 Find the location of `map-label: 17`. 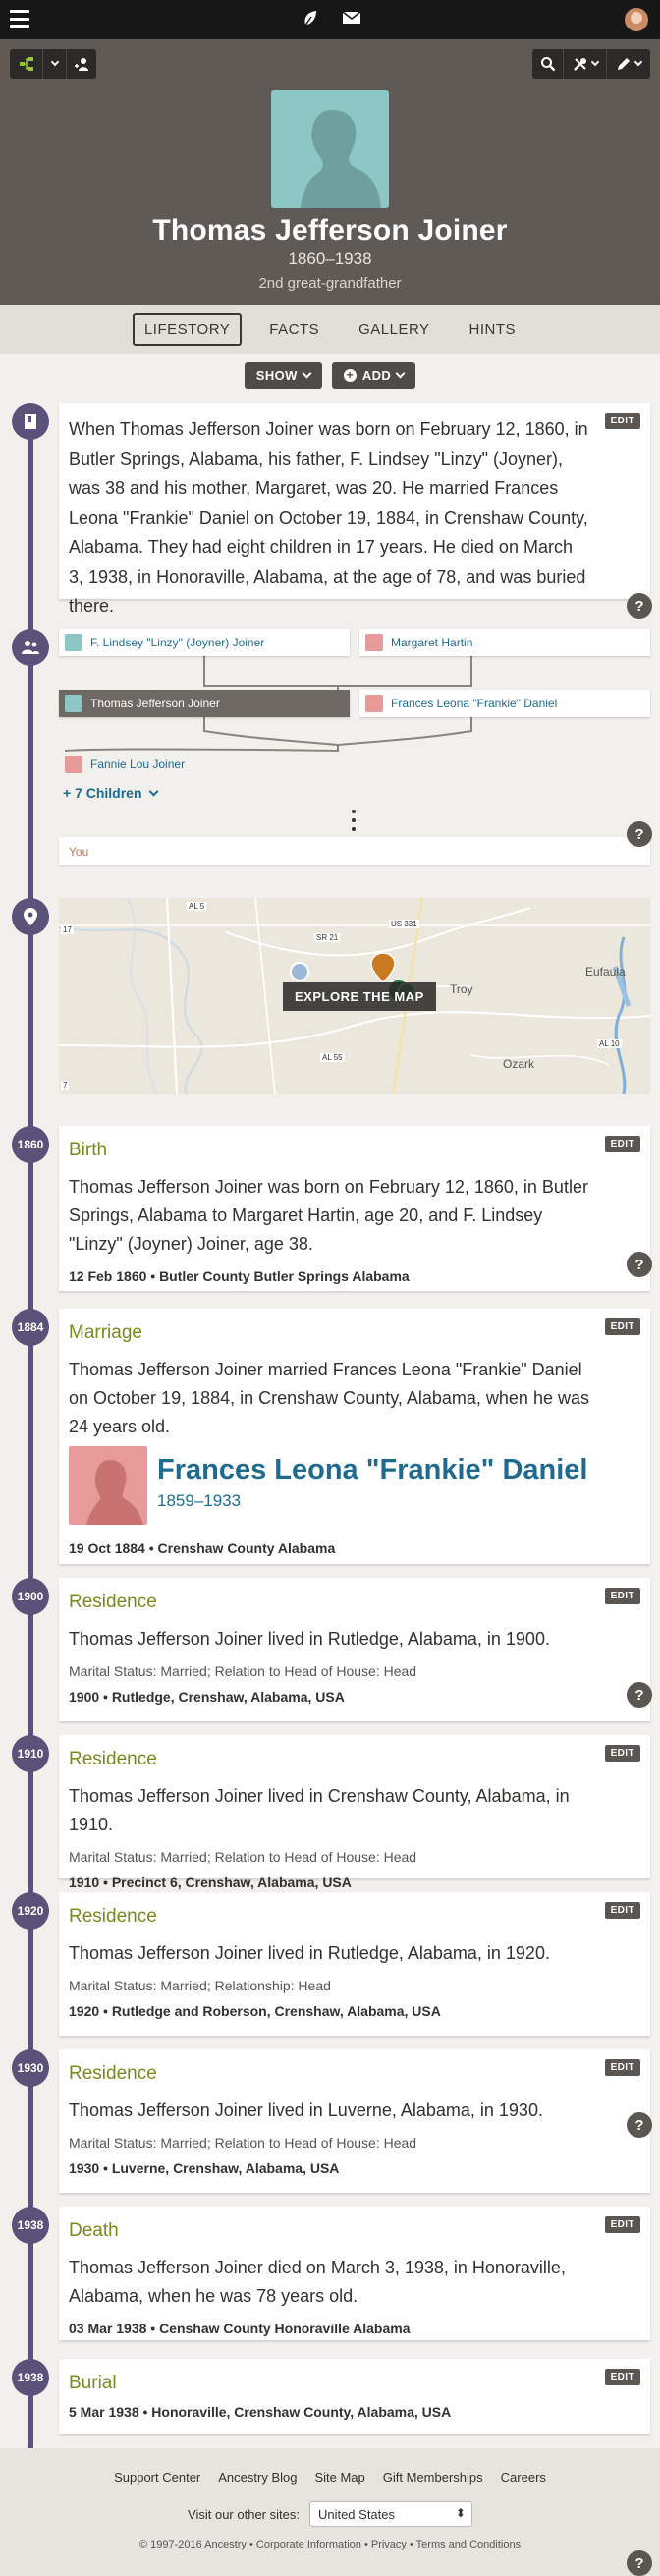

map-label: 17 is located at coordinates (67, 929).